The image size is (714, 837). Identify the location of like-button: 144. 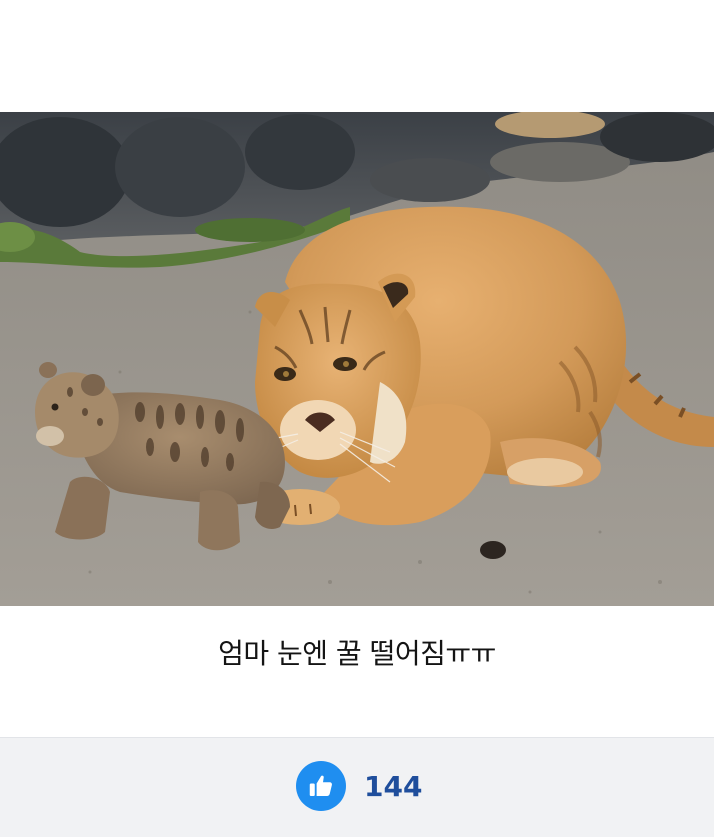
(359, 786).